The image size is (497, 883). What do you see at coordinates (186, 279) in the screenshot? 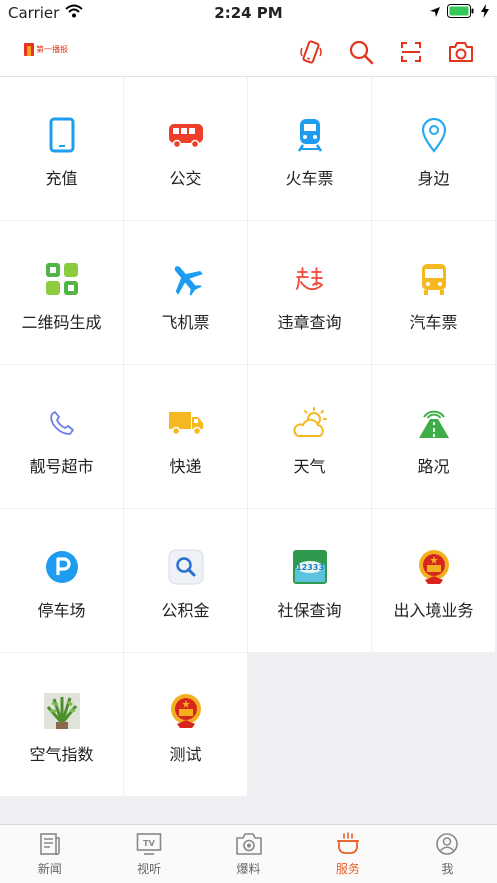
I see `airplane-icon` at bounding box center [186, 279].